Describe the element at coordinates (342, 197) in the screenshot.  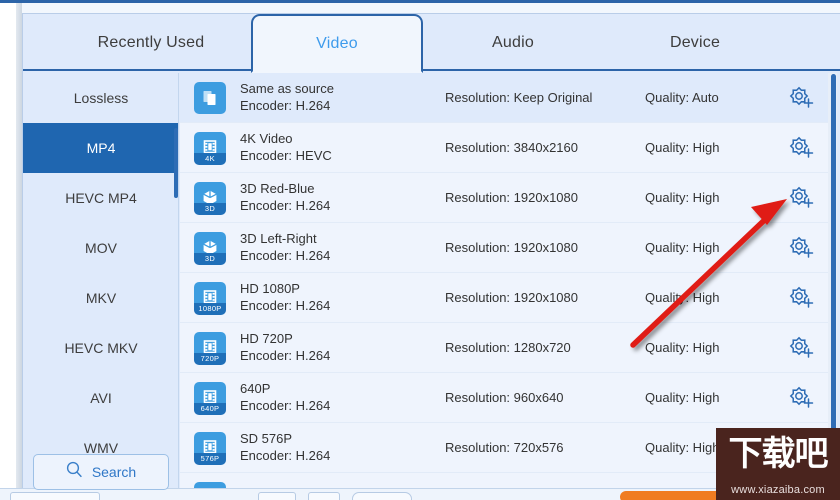
I see `preset-text-block: 3D Red-Blue Encoder: H.264` at that location.